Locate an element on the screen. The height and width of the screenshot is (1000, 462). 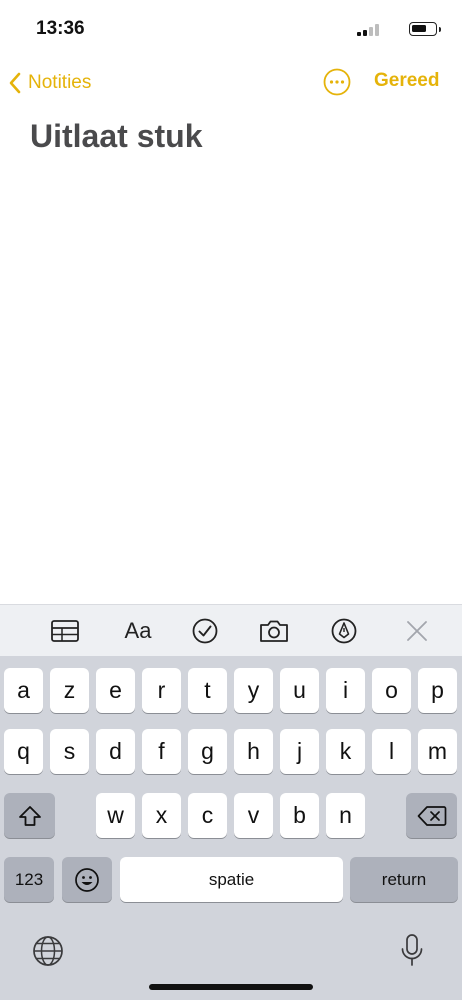
key-i: i is located at coordinates (345, 690).